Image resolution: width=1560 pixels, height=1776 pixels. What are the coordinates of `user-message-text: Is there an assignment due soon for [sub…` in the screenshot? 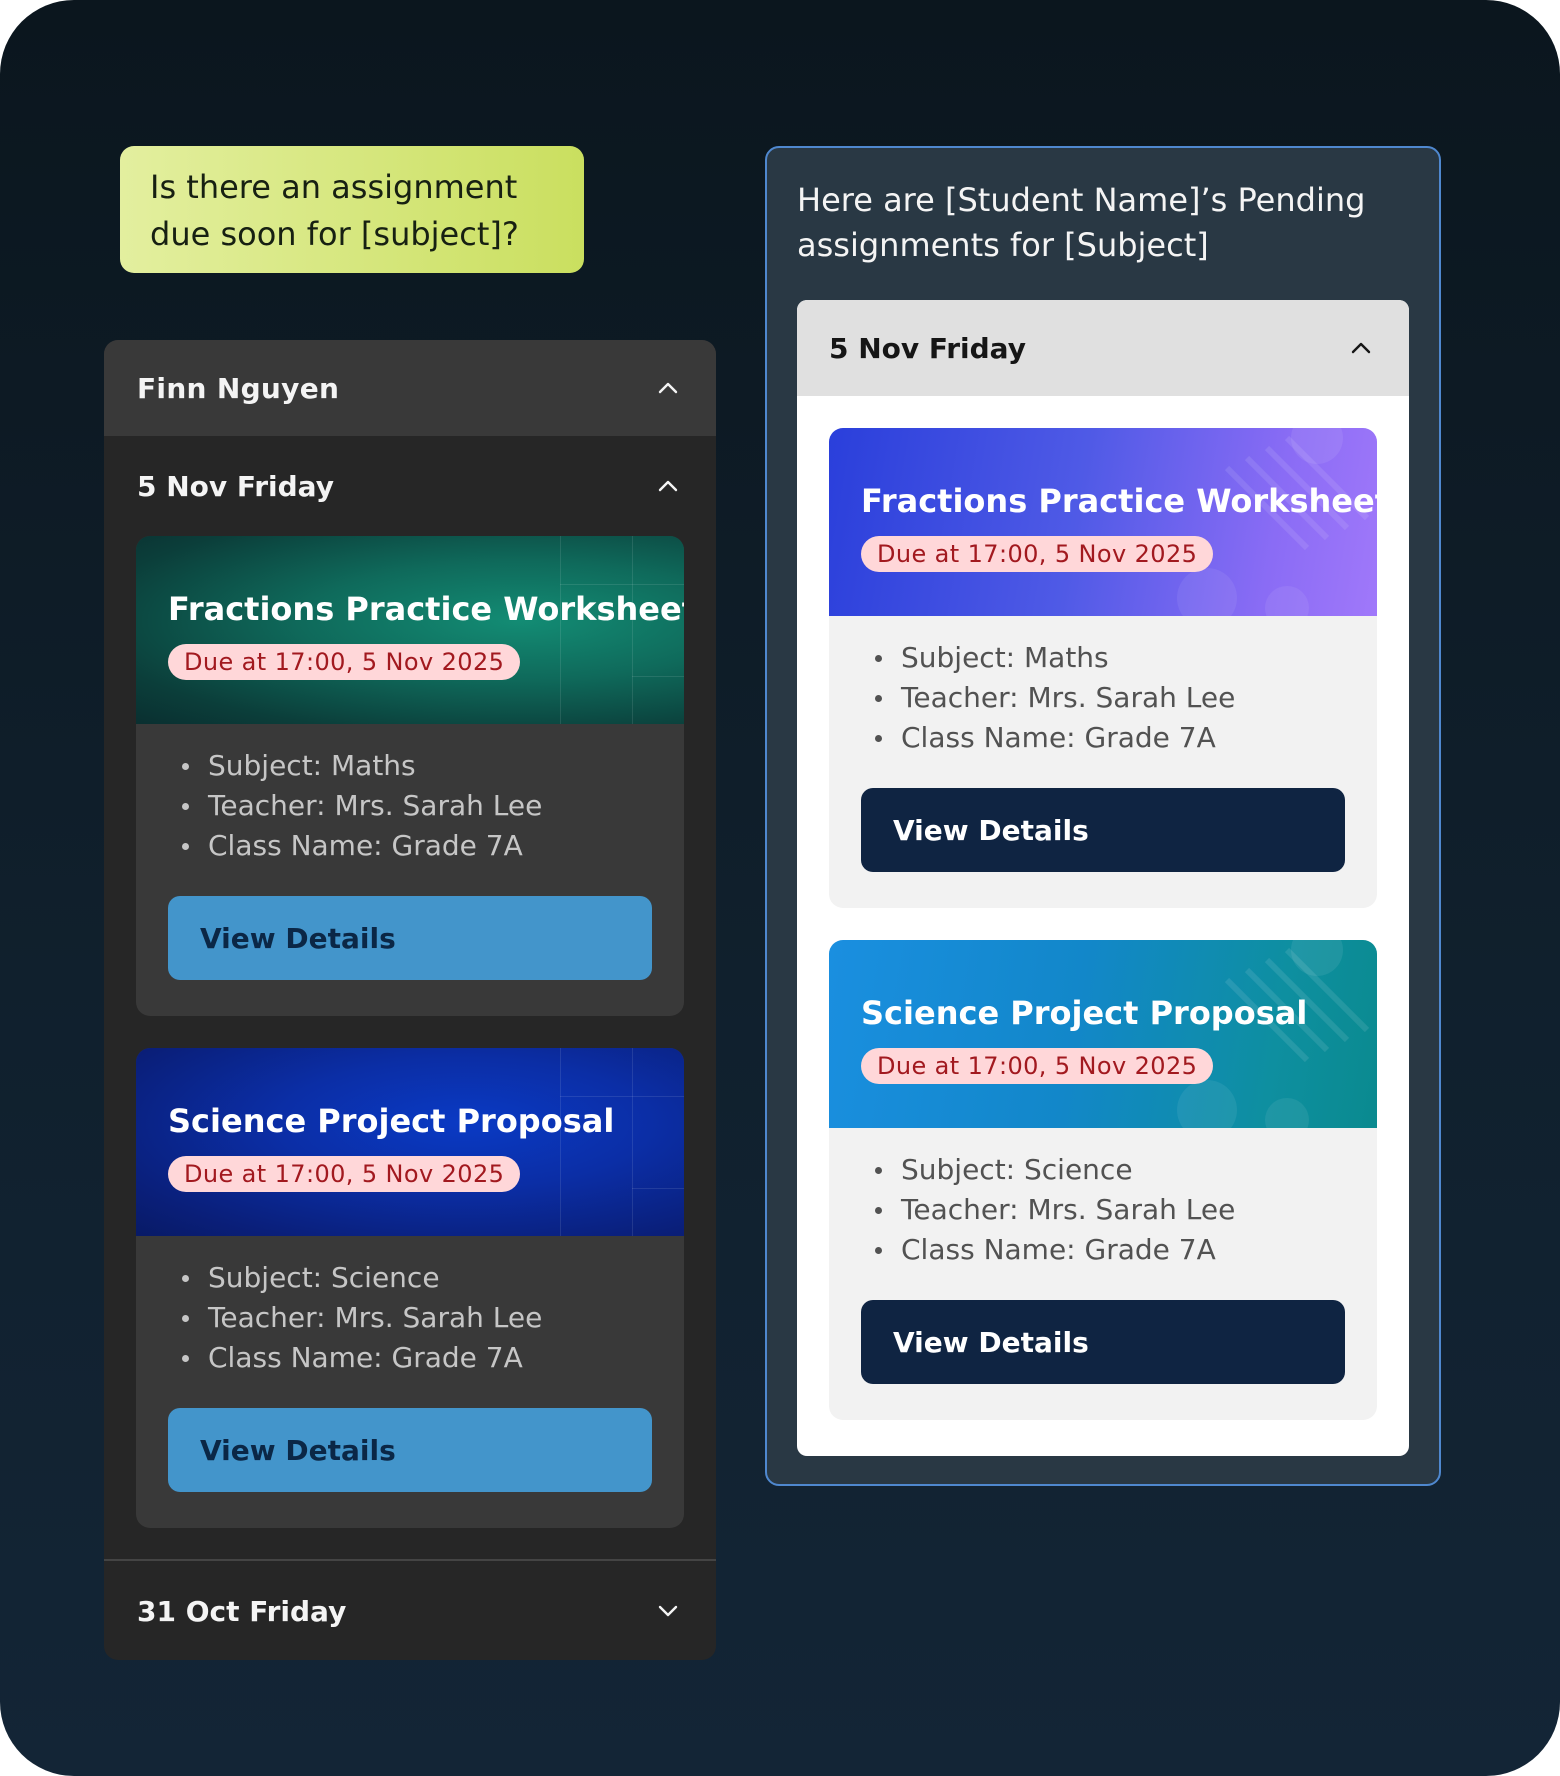 It's located at (334, 210).